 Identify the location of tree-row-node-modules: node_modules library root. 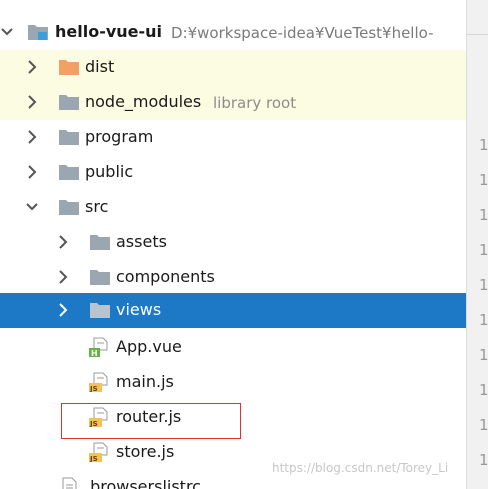
(233, 102).